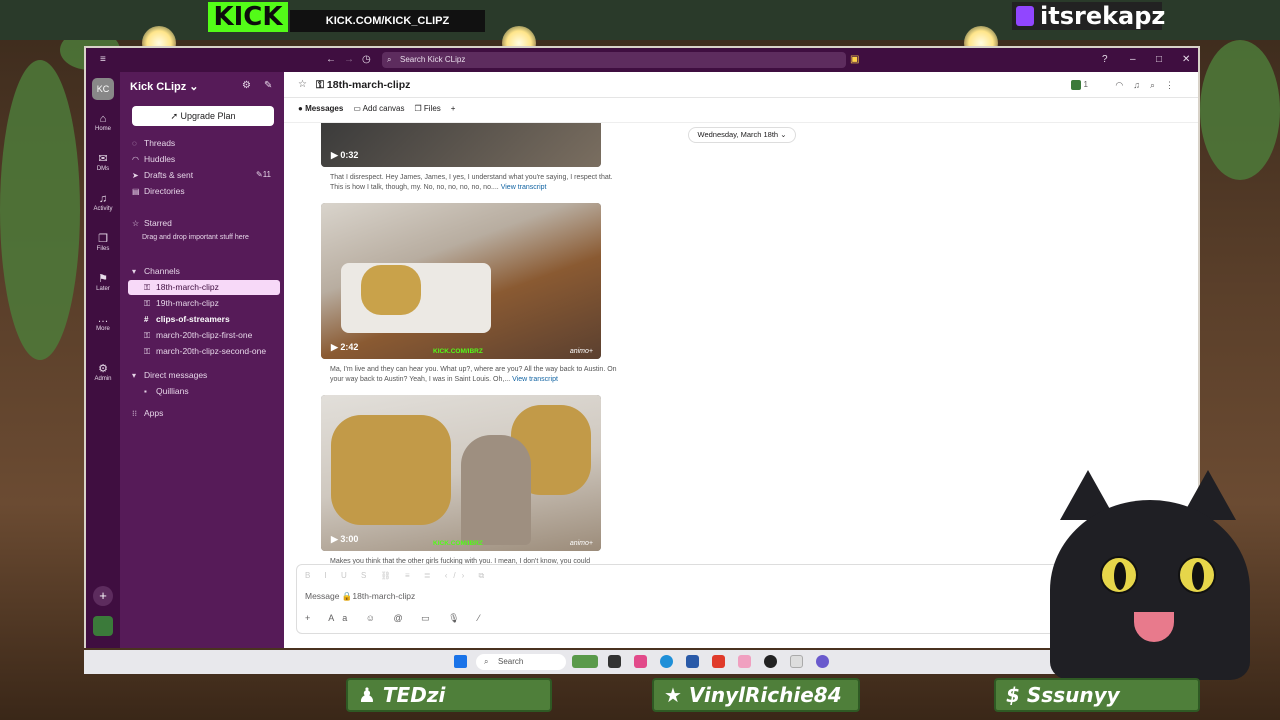  What do you see at coordinates (614, 60) in the screenshot?
I see `search-input: ⌕ Search Kick CLipz` at bounding box center [614, 60].